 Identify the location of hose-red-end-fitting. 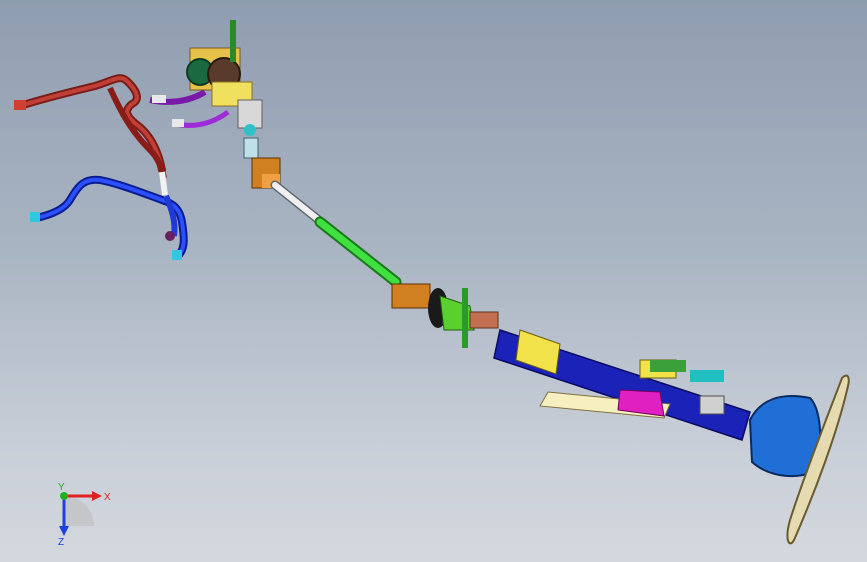
(20, 105).